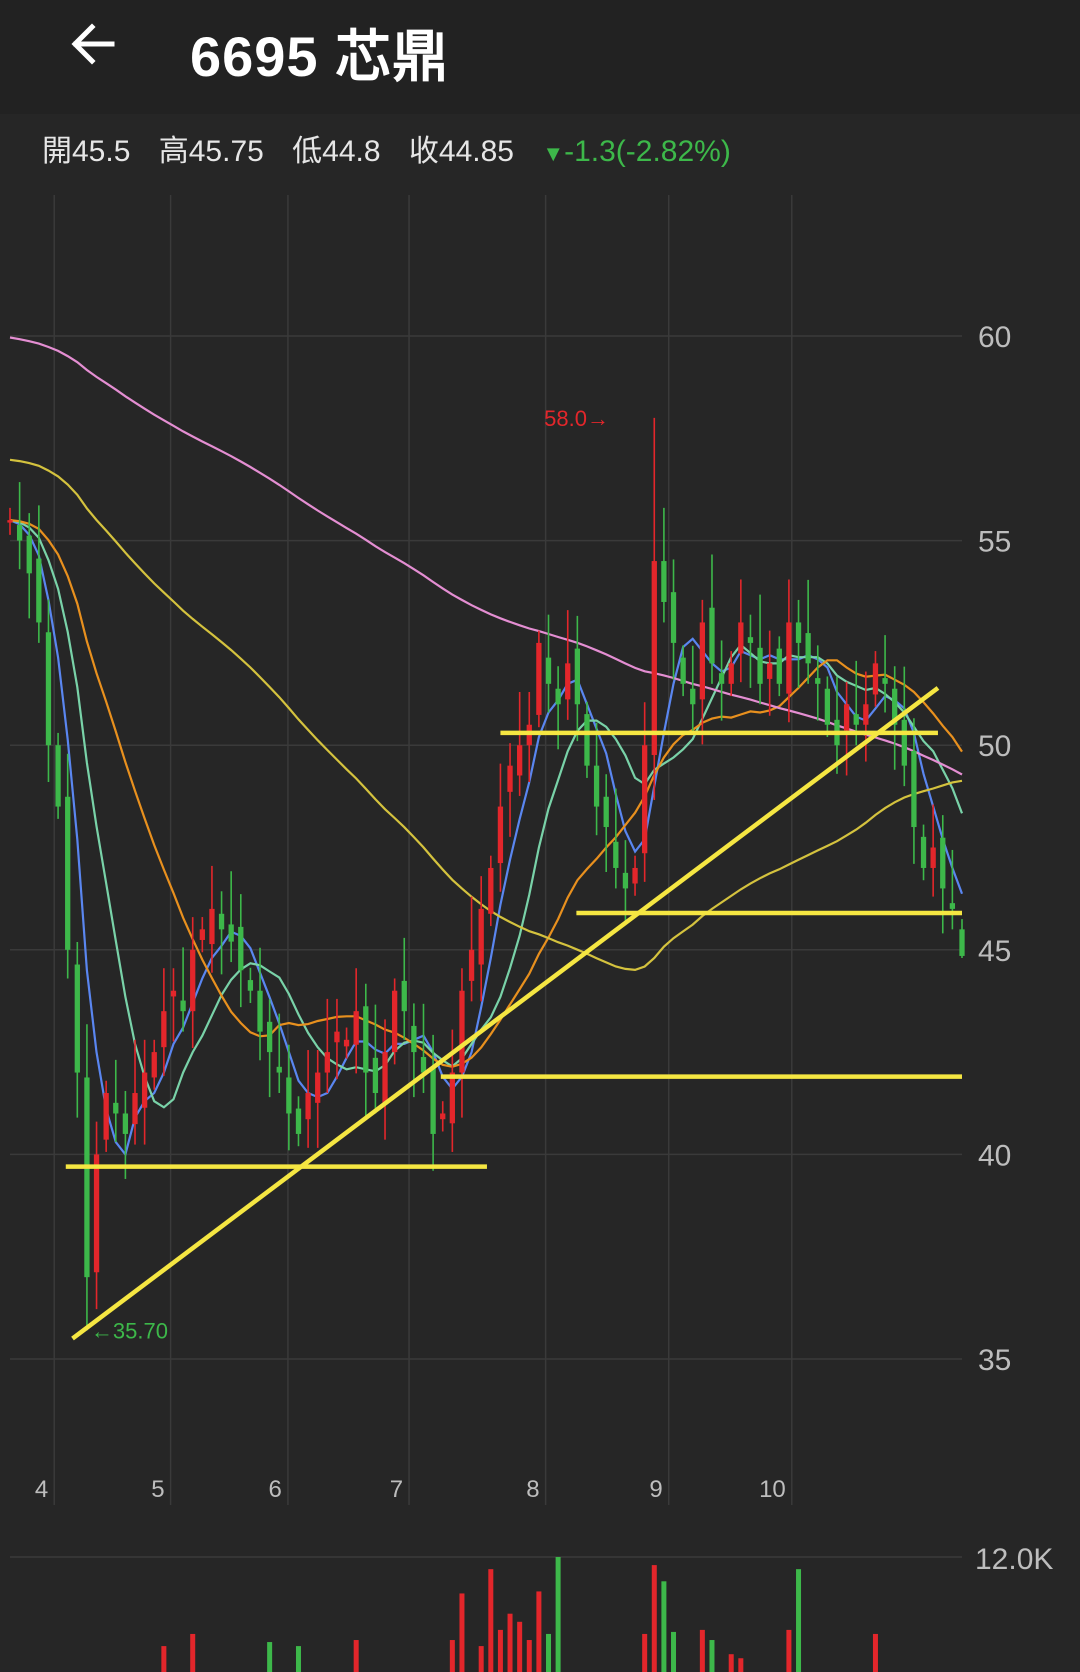 The width and height of the screenshot is (1080, 1672). Describe the element at coordinates (994, 1360) in the screenshot. I see `price-axis-label: 35` at that location.